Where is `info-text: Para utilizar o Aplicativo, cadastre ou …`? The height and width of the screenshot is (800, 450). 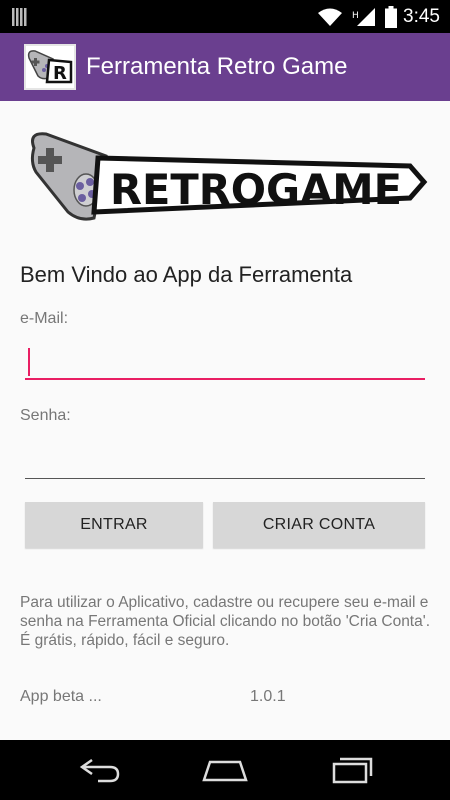 info-text: Para utilizar o Aplicativo, cadastre ou … is located at coordinates (225, 621).